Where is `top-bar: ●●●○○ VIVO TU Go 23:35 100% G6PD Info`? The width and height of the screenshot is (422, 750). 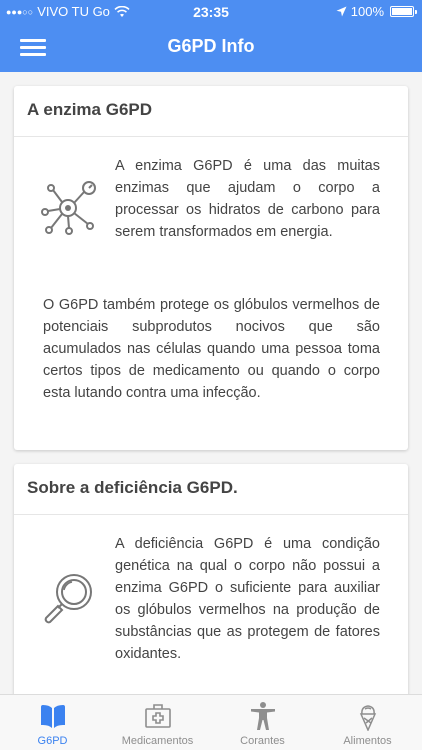
top-bar: ●●●○○ VIVO TU Go 23:35 100% G6PD Info is located at coordinates (211, 36).